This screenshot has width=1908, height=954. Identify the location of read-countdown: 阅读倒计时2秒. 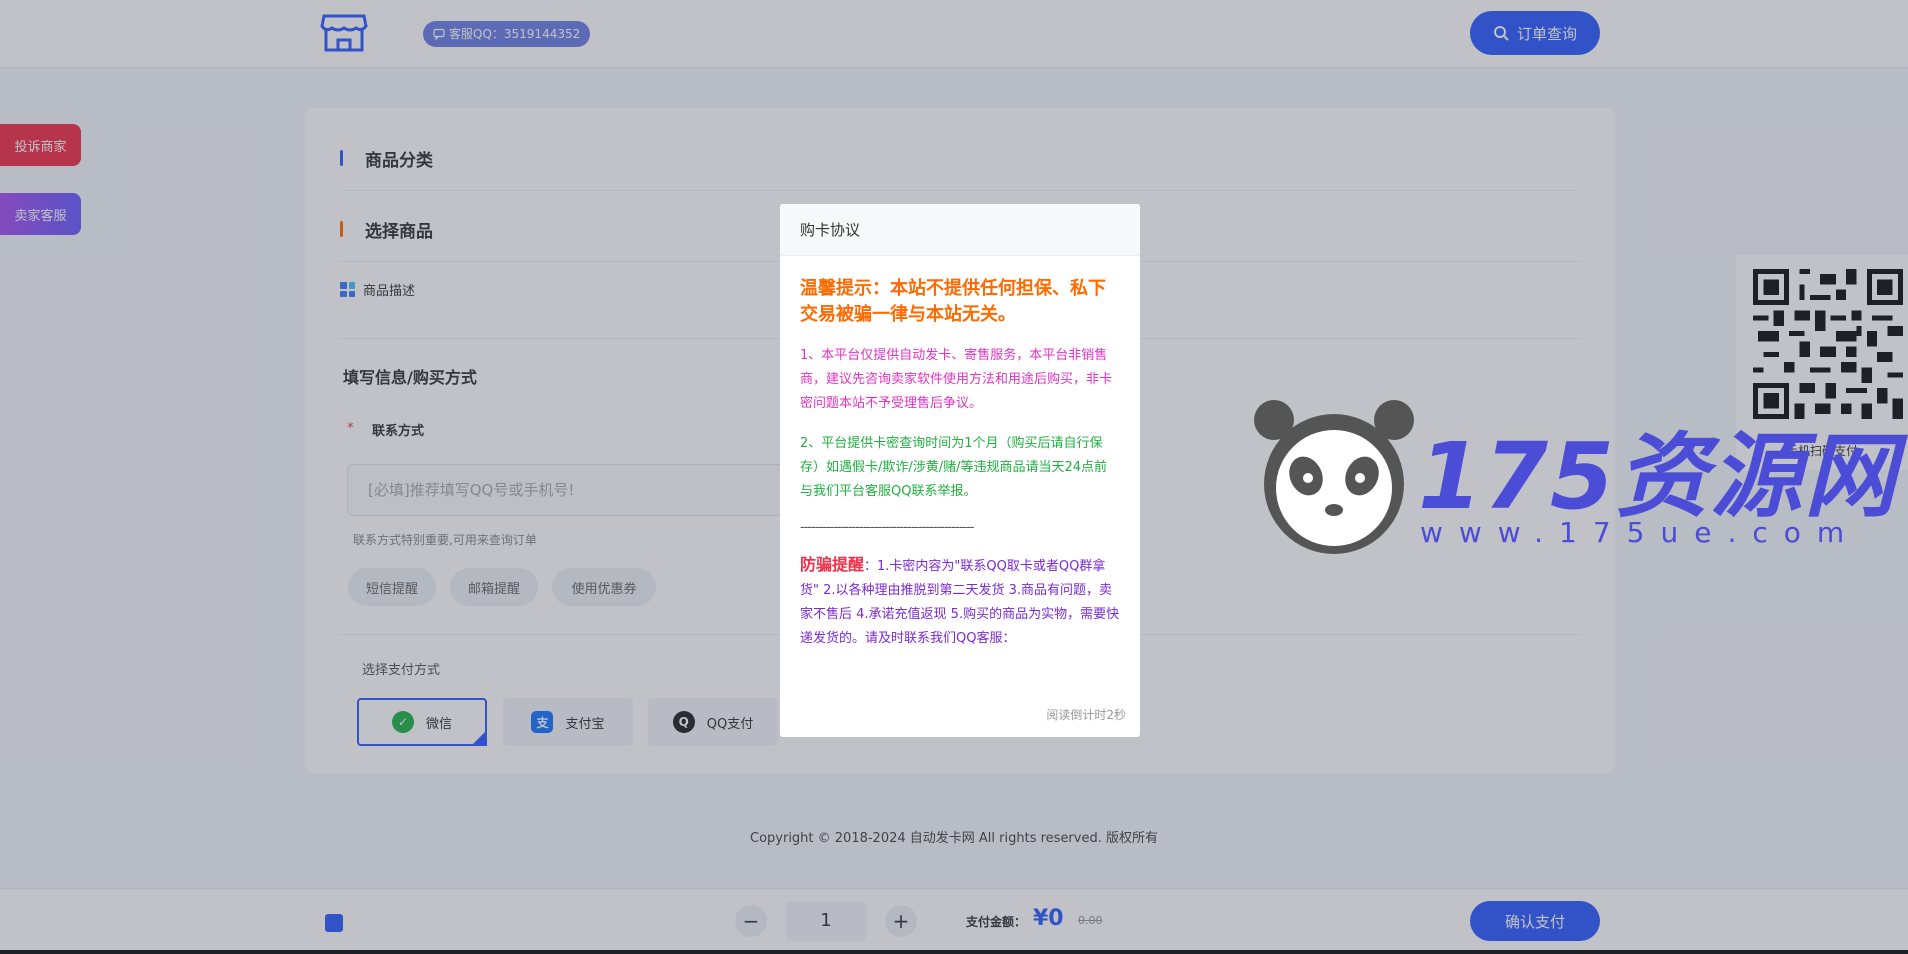
(1086, 714).